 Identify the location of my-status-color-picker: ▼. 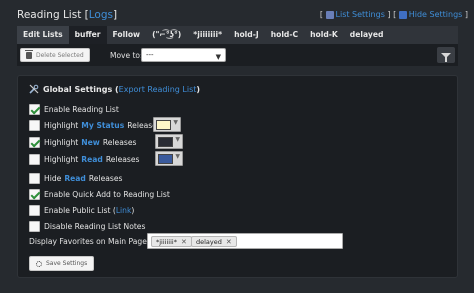
(167, 124).